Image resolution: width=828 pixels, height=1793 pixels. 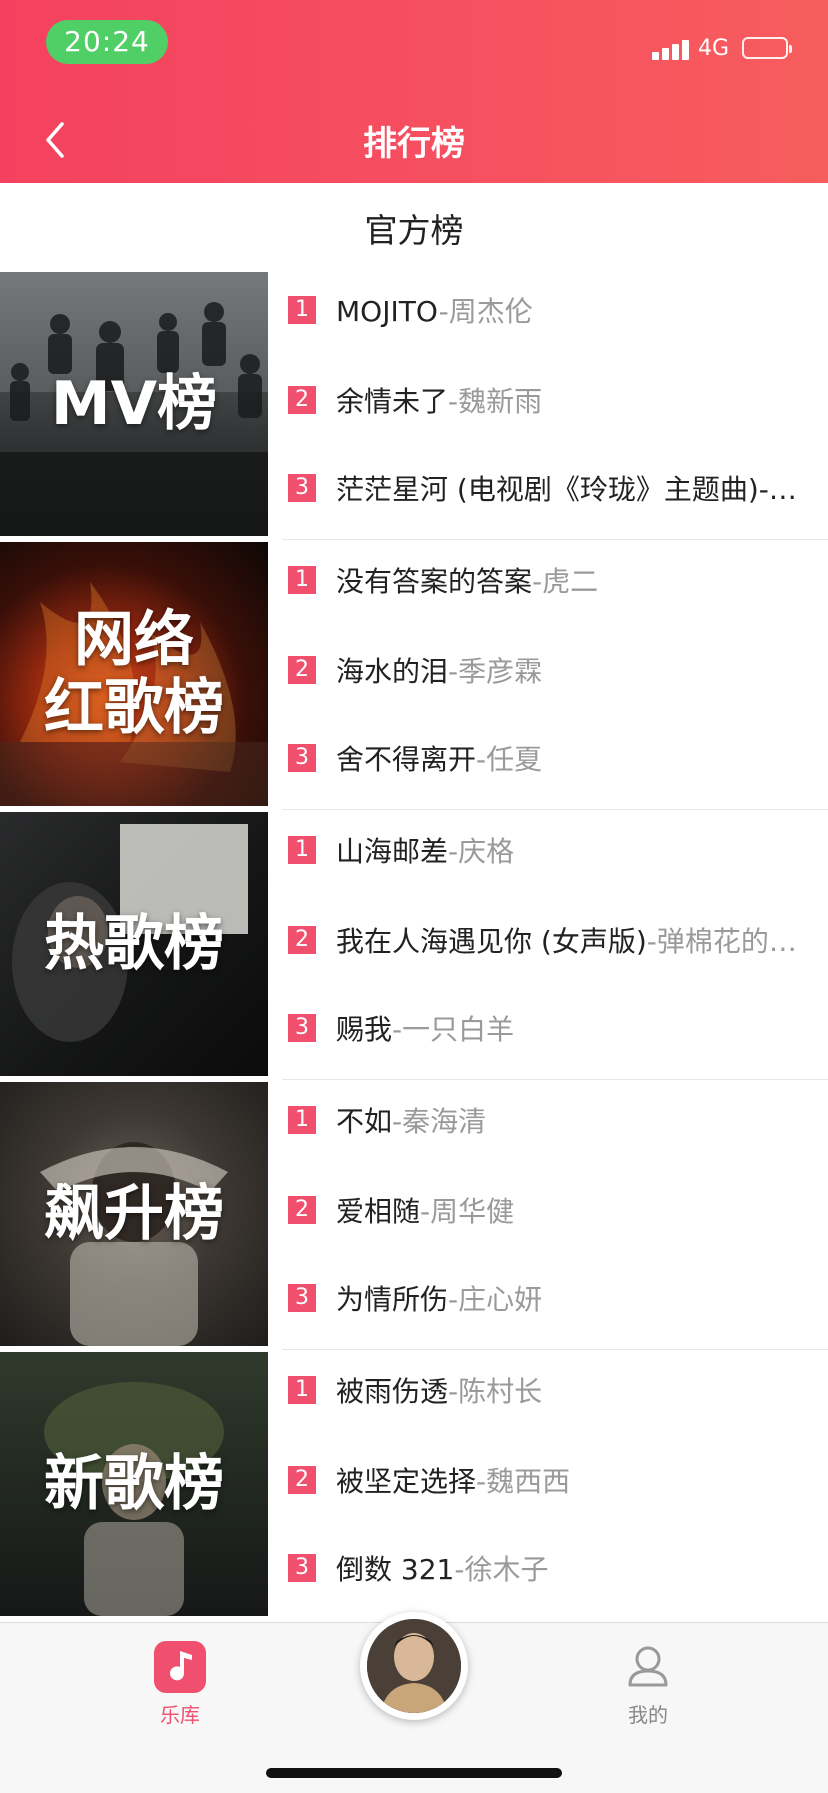 I want to click on cover-label: 新歌榜, so click(x=134, y=1484).